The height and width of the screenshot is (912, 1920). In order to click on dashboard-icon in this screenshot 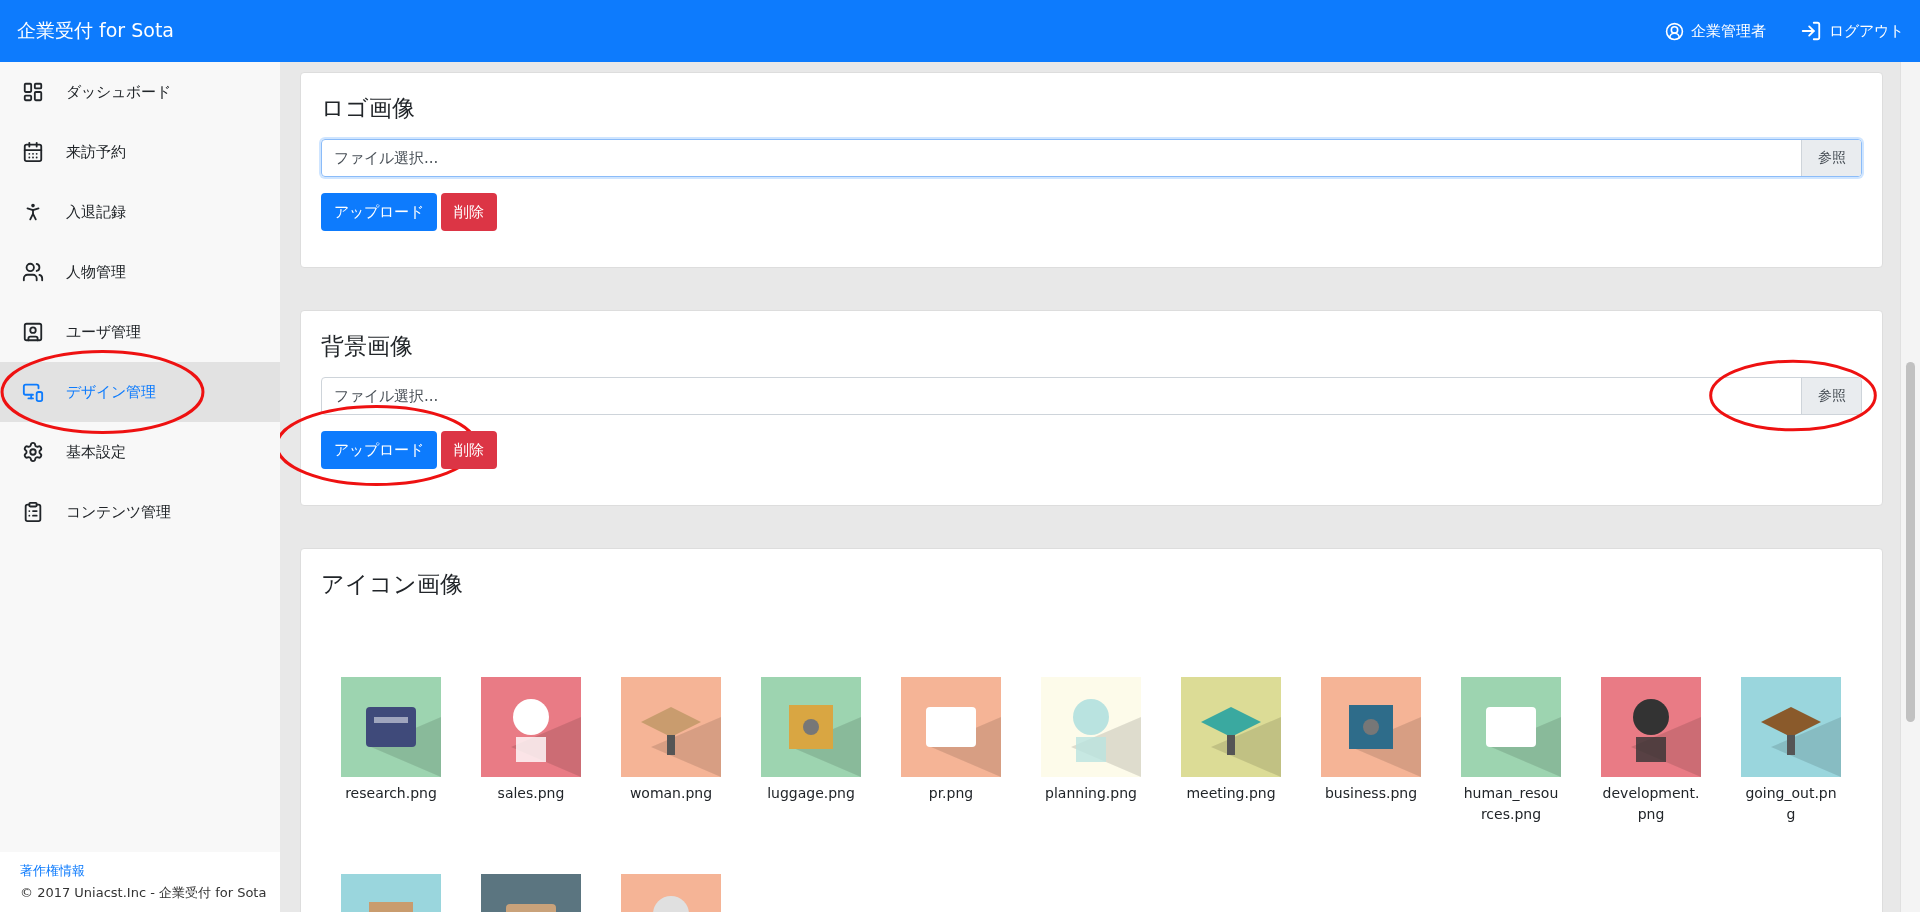, I will do `click(33, 92)`.